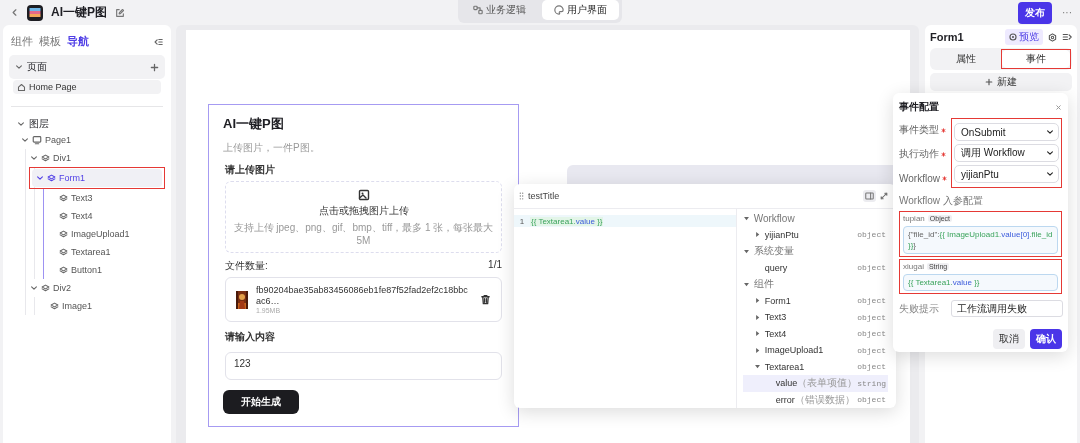  I want to click on variable-row: Text3 object, so click(815, 317).